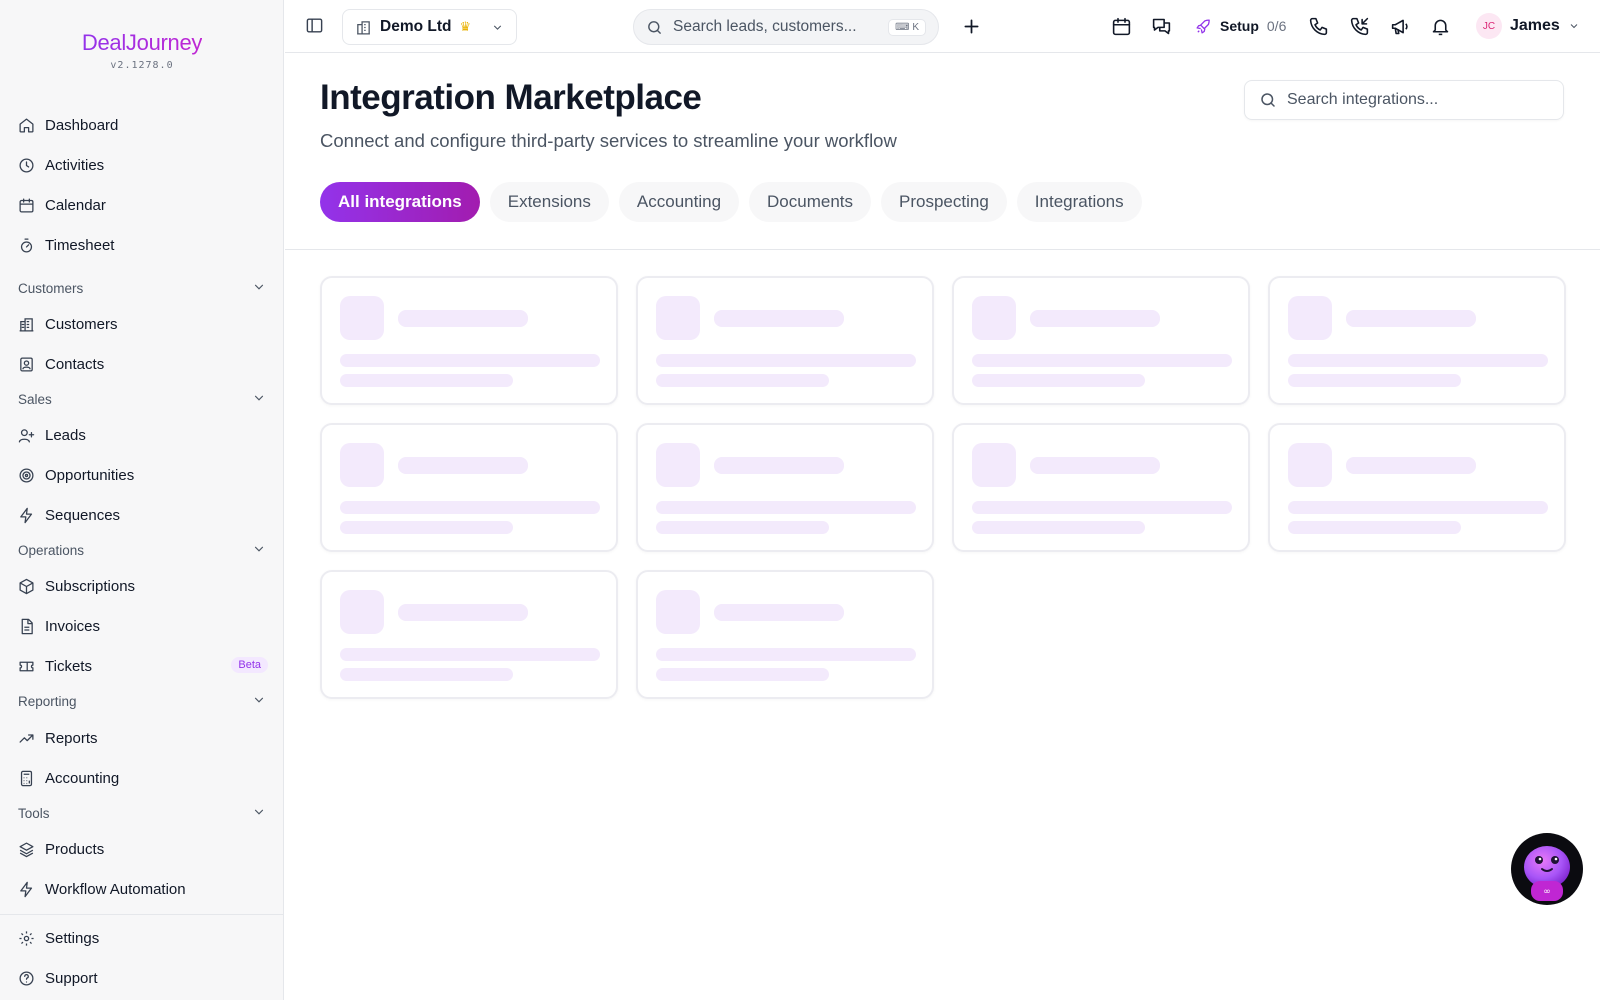  Describe the element at coordinates (465, 26) in the screenshot. I see `crown-icon: ♛` at that location.